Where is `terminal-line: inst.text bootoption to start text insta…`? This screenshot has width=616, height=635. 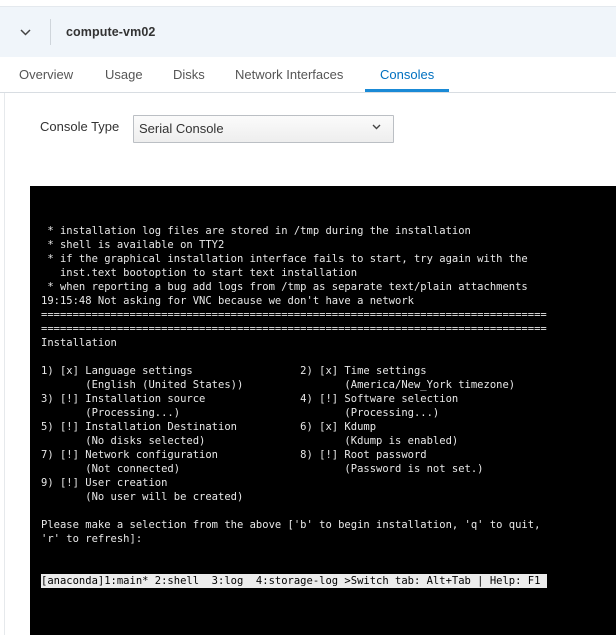 terminal-line: inst.text bootoption to start text insta… is located at coordinates (199, 273).